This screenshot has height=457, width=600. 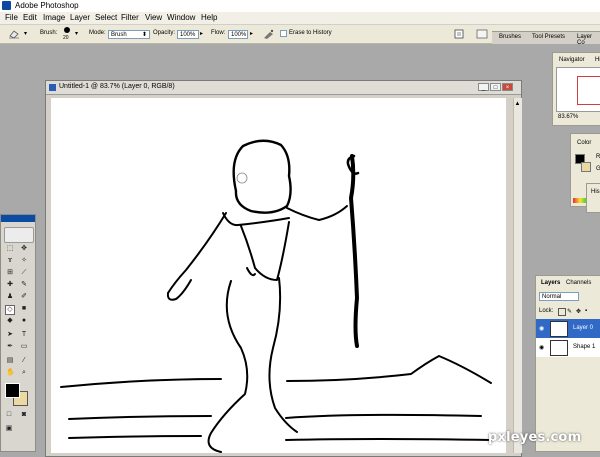 I want to click on blur-tool-icon: ◆, so click(x=10, y=321).